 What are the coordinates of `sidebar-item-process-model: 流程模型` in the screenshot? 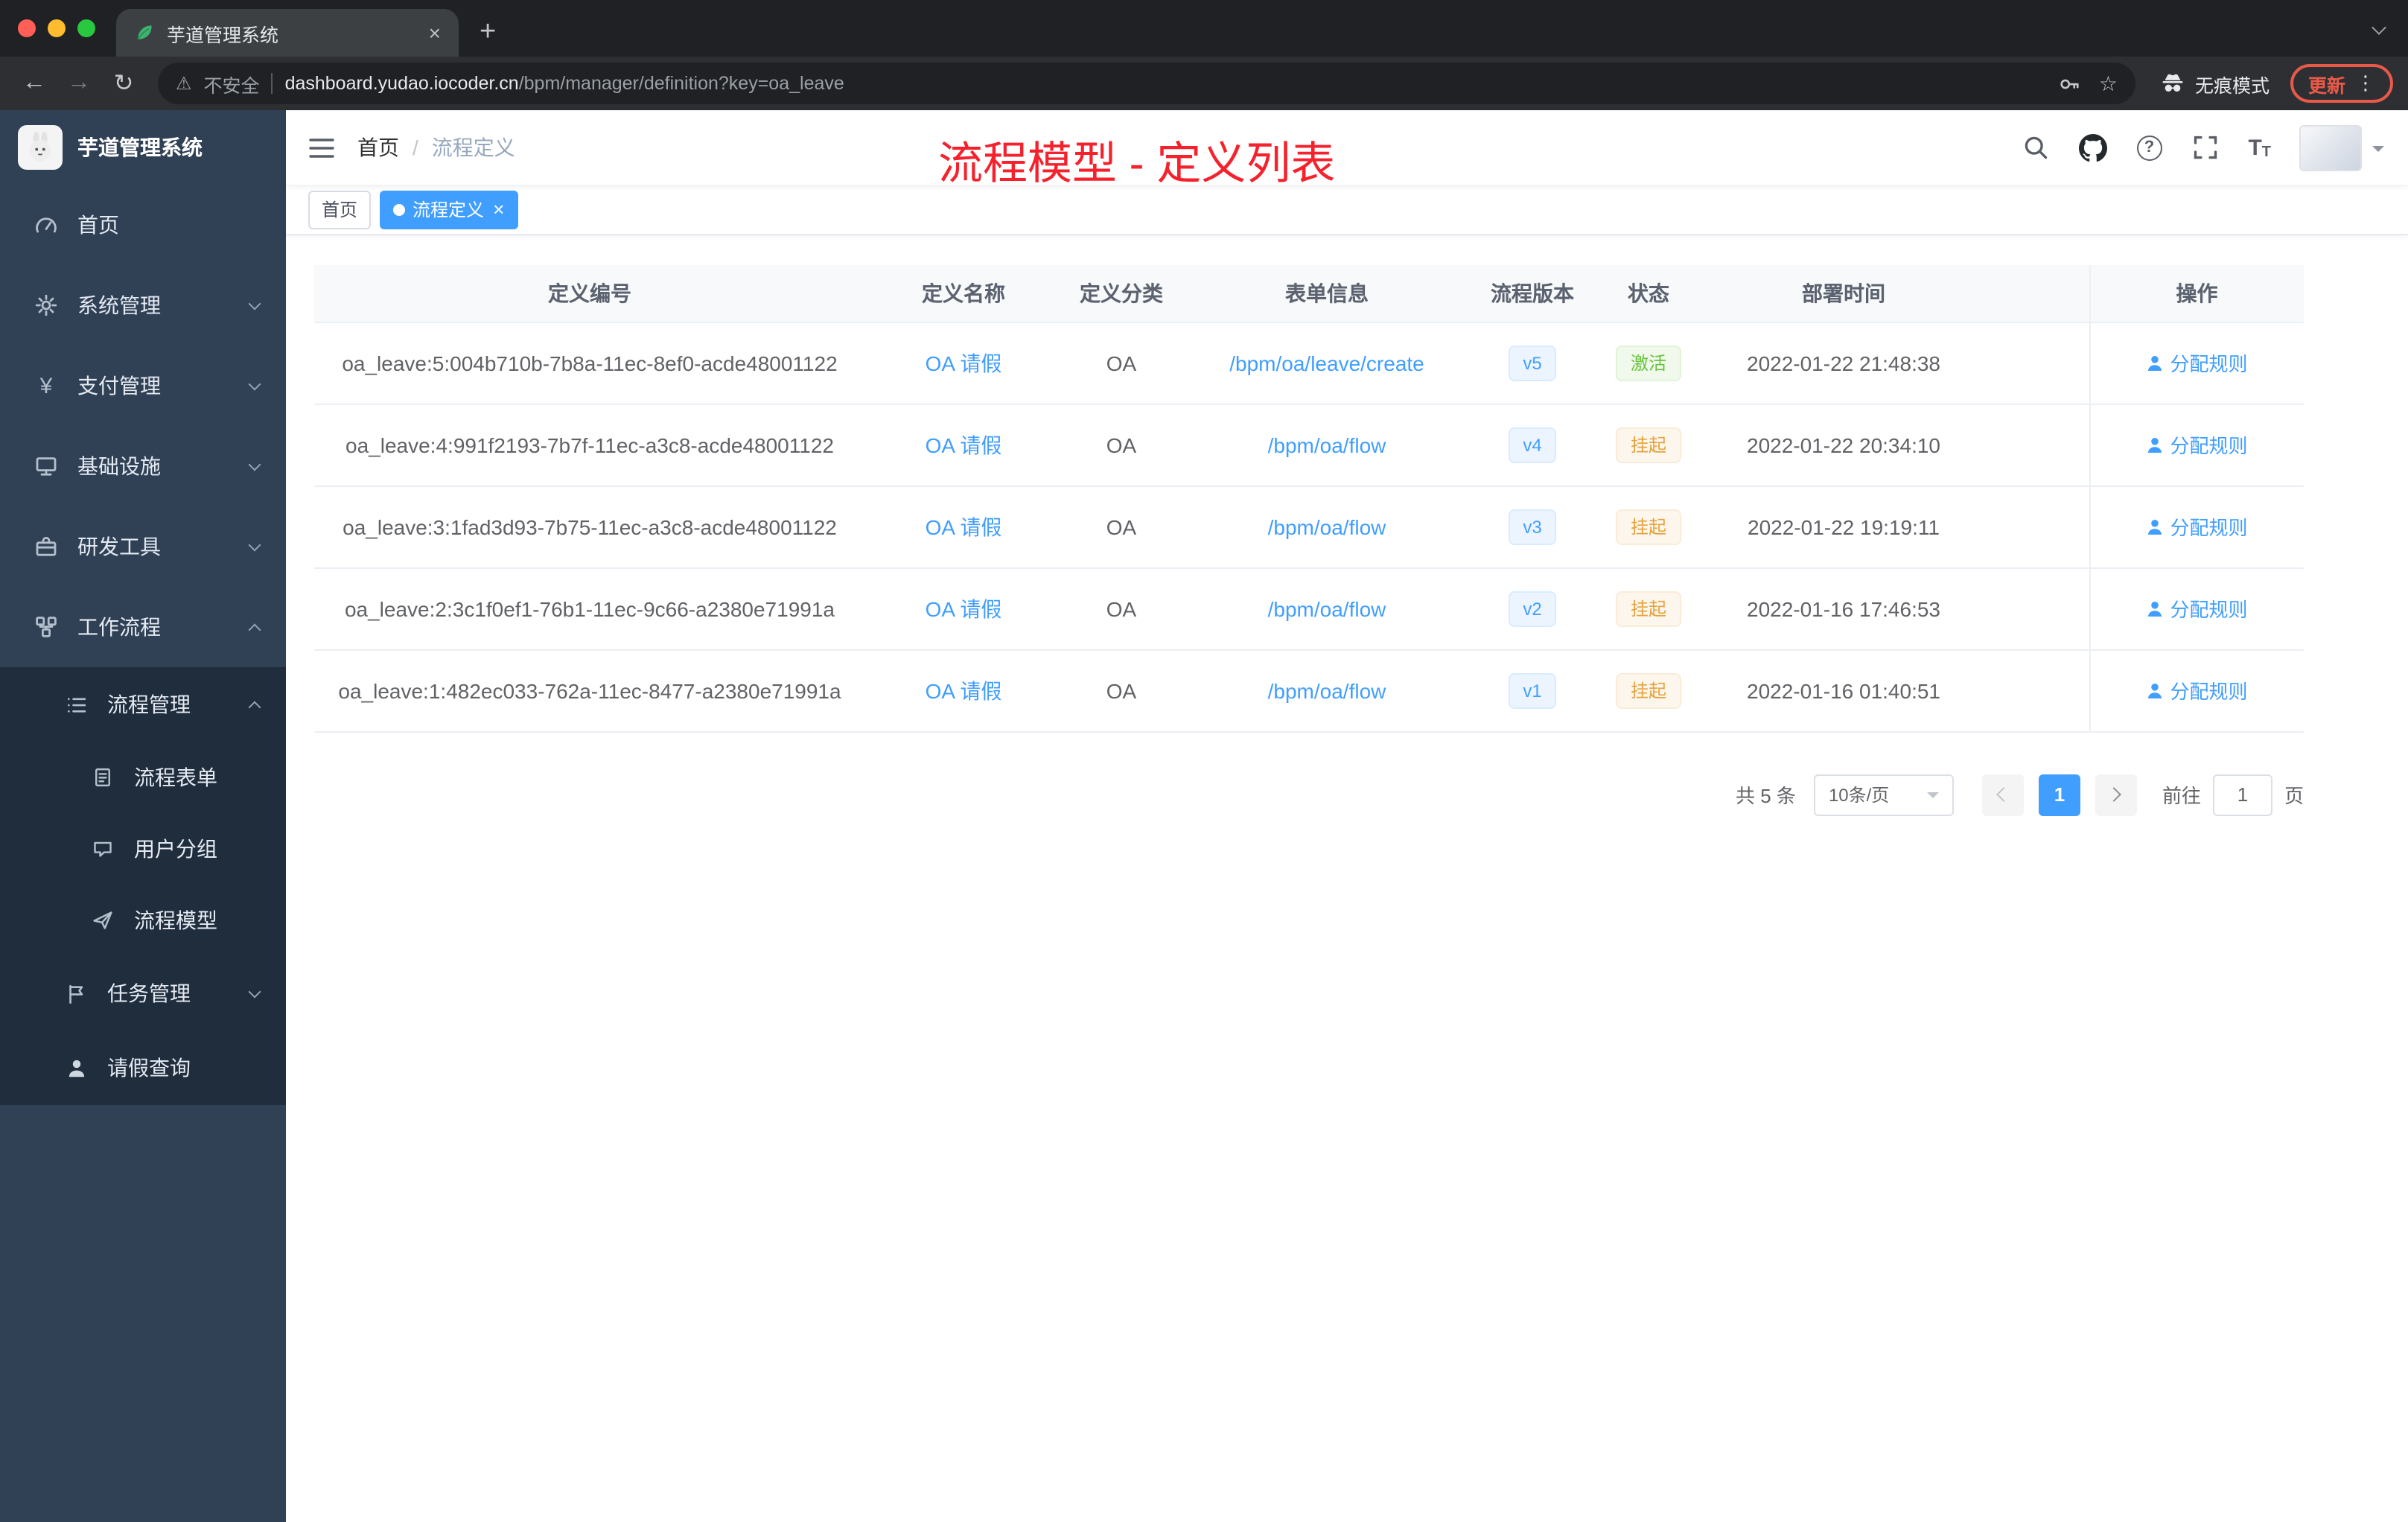 It's located at (143, 920).